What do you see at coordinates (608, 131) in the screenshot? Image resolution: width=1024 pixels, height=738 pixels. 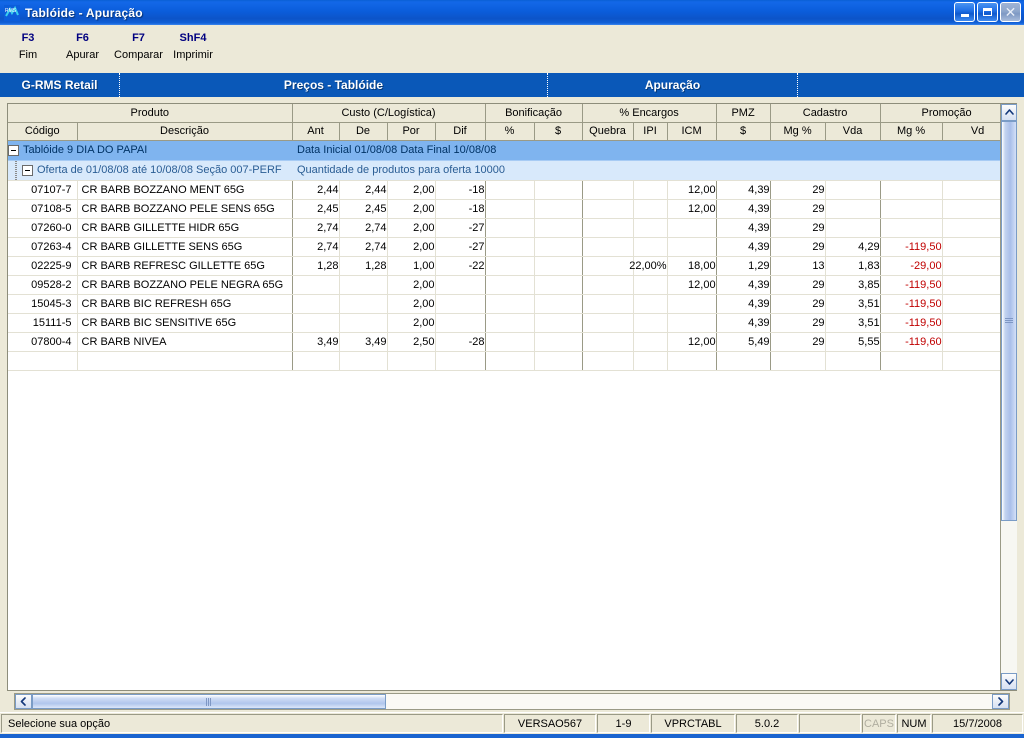 I see `column-quebra: Quebra` at bounding box center [608, 131].